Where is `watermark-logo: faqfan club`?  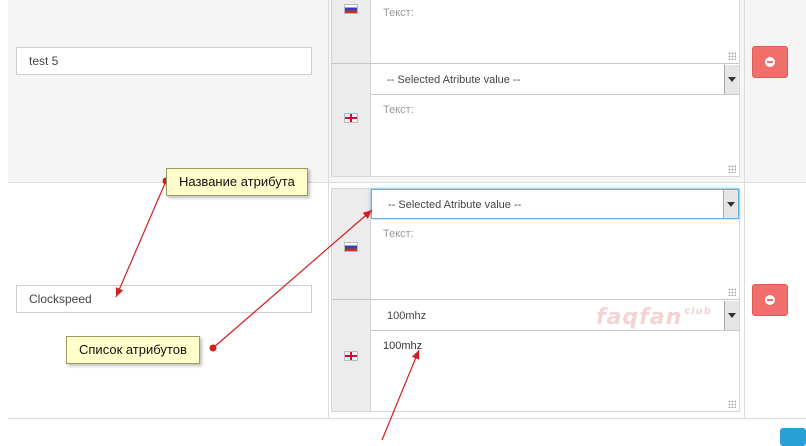
watermark-logo: faqfan club is located at coordinates (654, 317).